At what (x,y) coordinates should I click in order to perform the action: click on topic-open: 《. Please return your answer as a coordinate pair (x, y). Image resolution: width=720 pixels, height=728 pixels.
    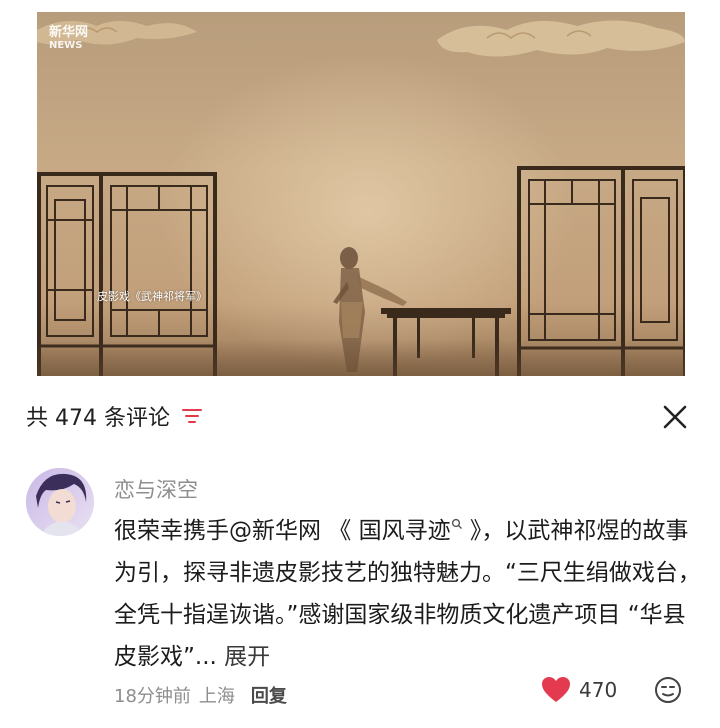
    Looking at the image, I should click on (340, 531).